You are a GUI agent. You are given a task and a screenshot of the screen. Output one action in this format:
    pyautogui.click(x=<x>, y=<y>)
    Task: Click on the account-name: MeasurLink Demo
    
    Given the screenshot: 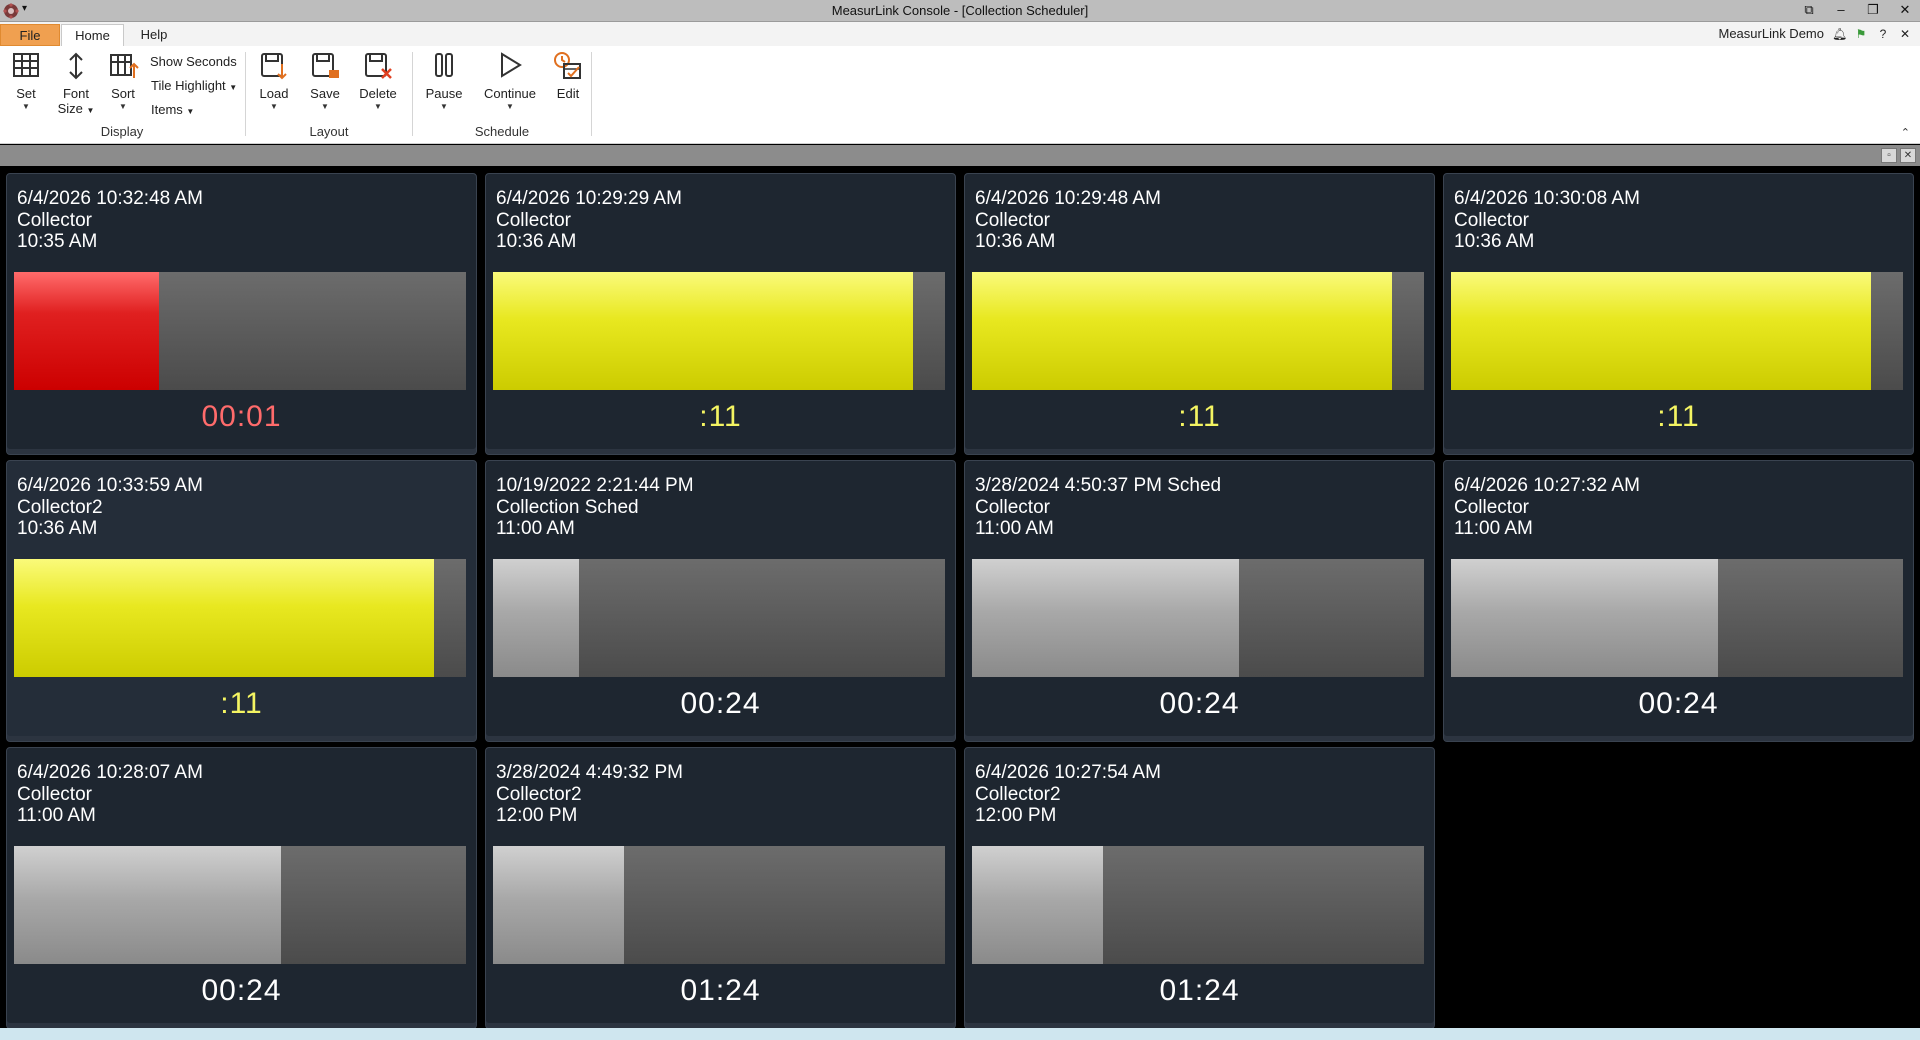 What is the action you would take?
    pyautogui.click(x=1772, y=33)
    